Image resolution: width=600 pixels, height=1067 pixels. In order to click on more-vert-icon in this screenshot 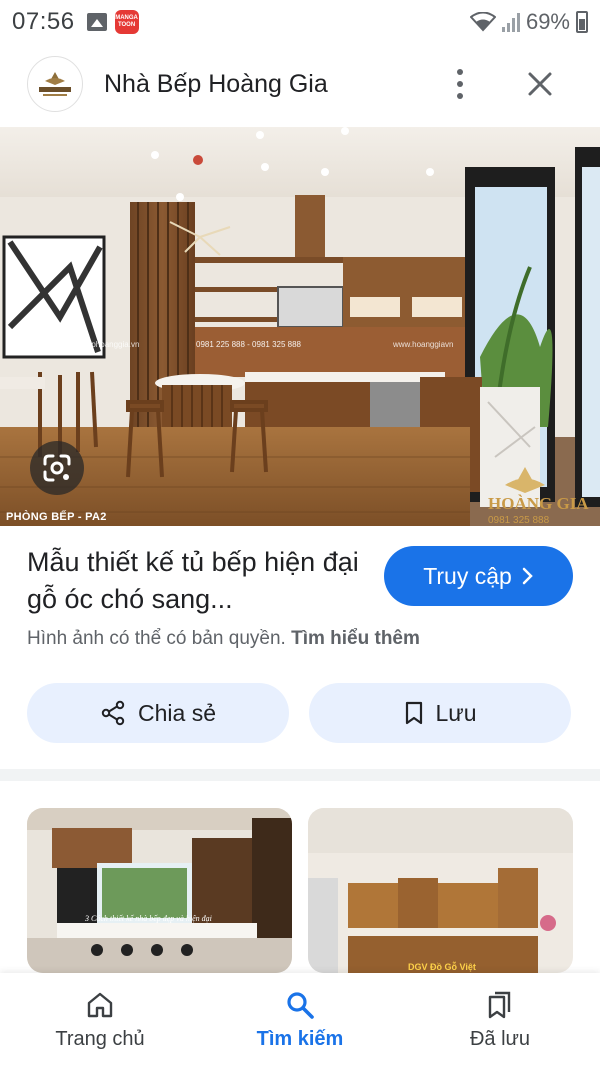, I will do `click(460, 72)`.